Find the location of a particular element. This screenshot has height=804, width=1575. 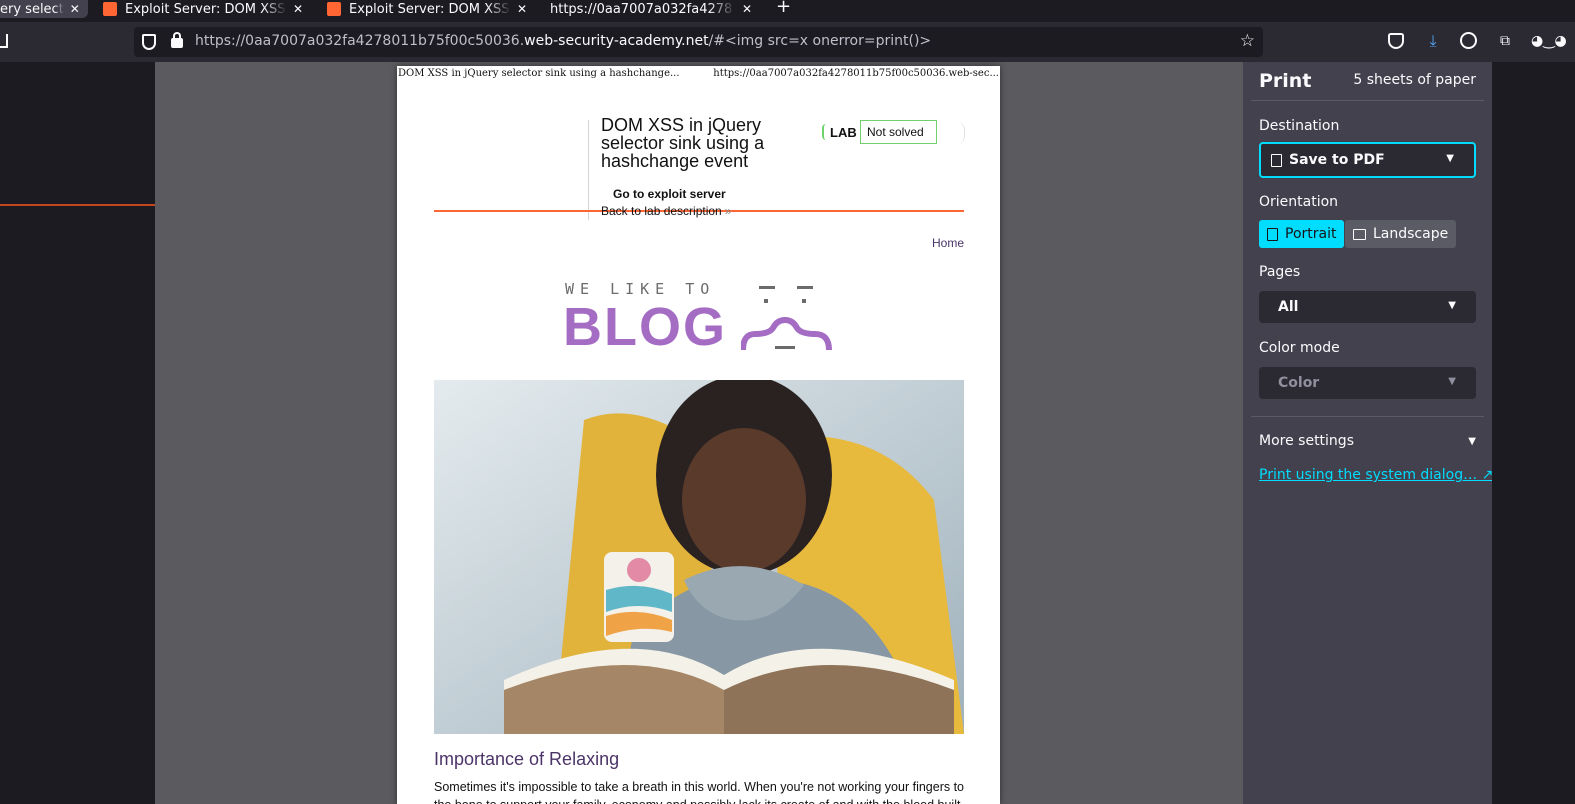

extensions-icon: ⧉ is located at coordinates (1505, 41).